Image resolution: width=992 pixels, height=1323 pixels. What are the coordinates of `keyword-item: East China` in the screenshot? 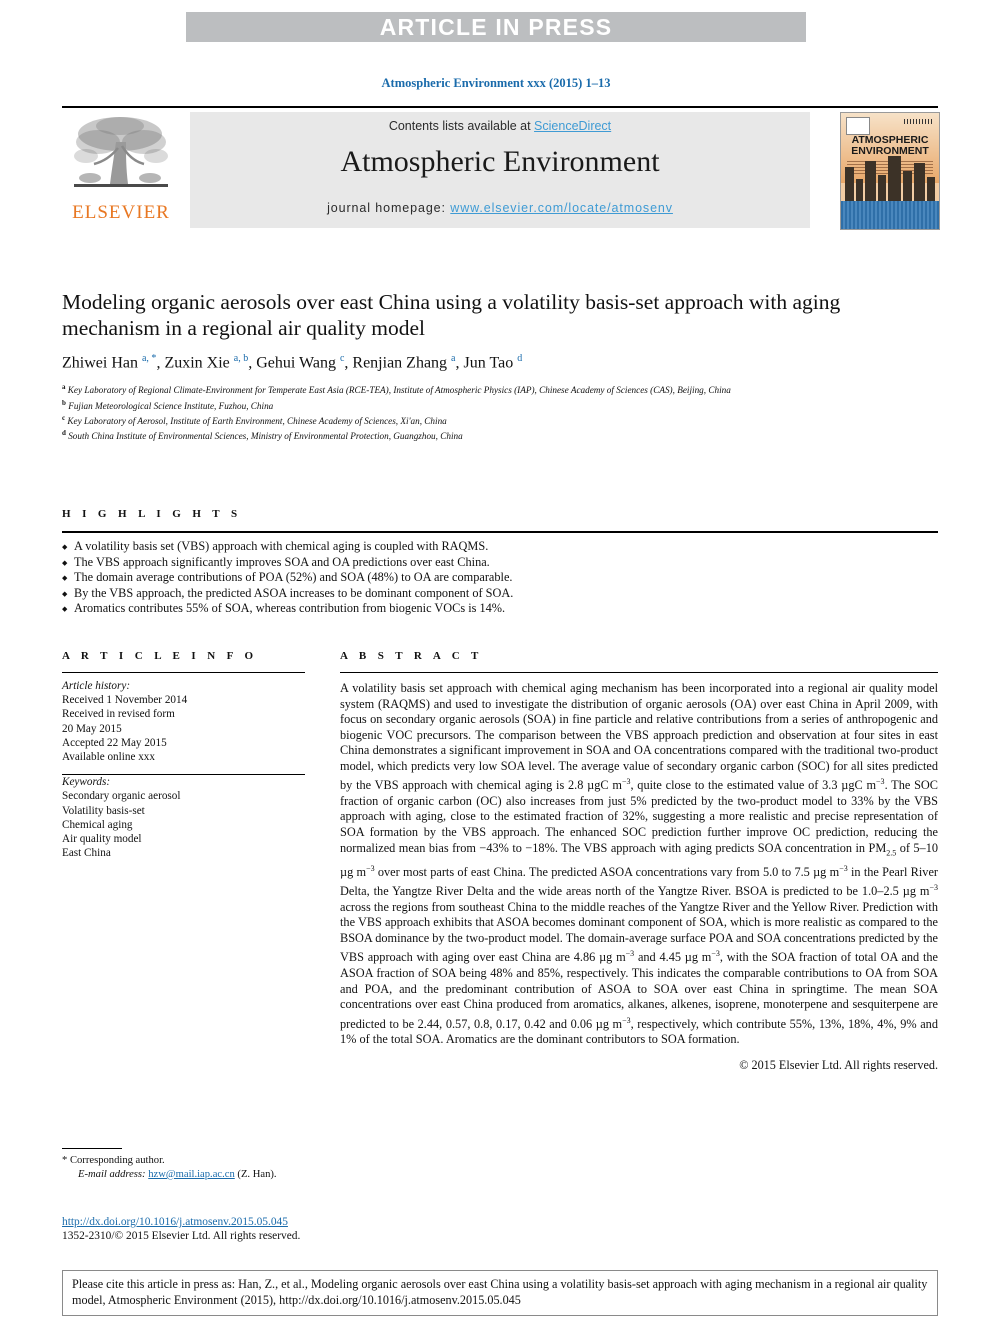 It's located at (86, 853).